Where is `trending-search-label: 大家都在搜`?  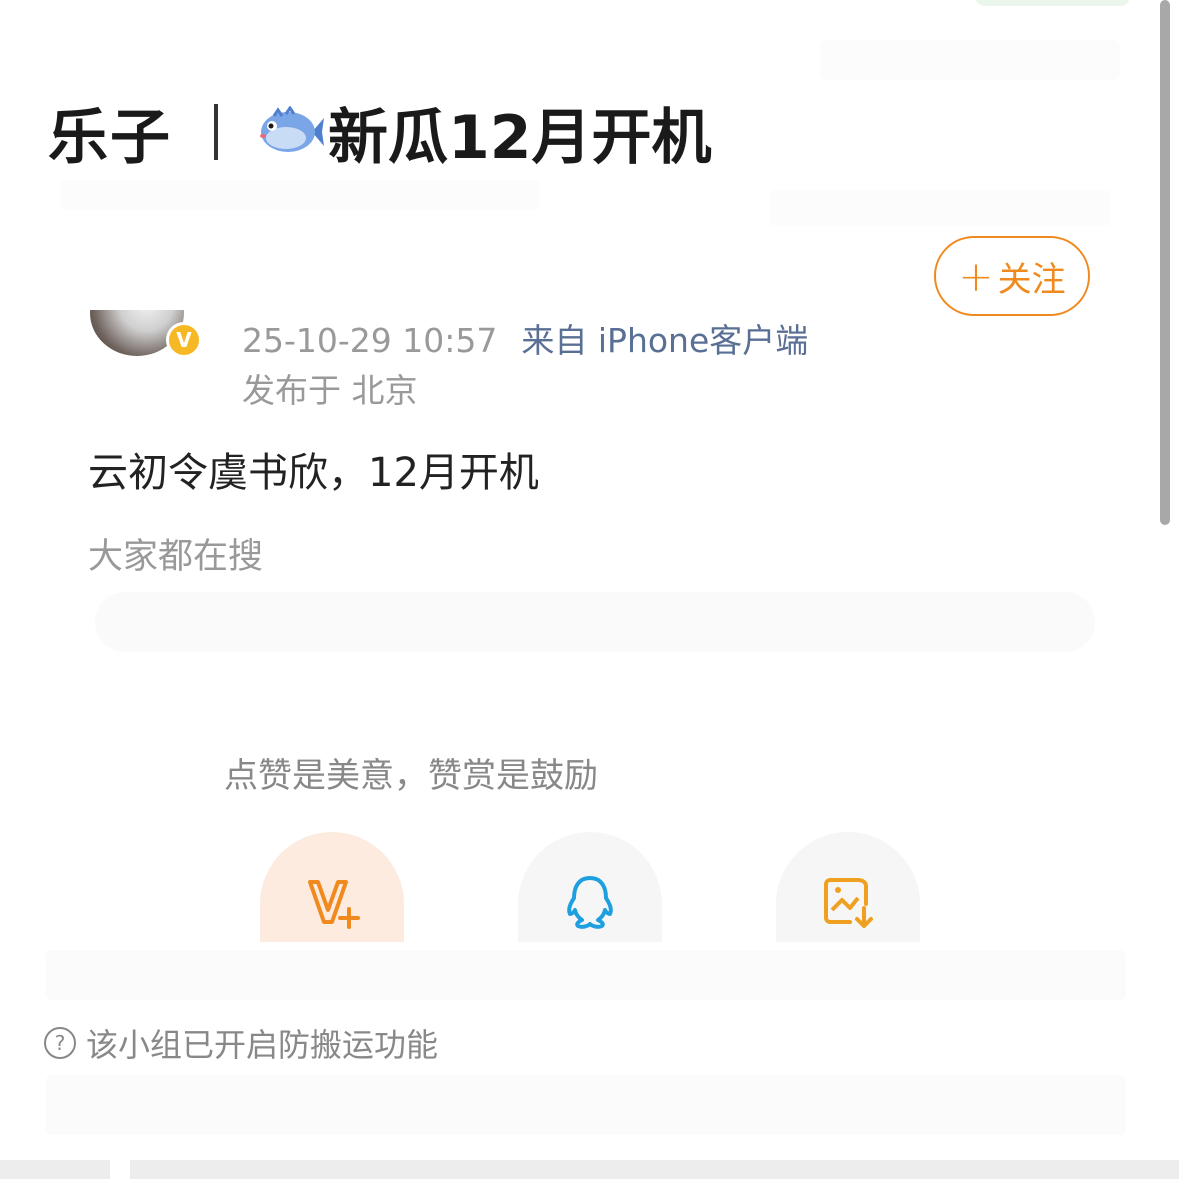
trending-search-label: 大家都在搜 is located at coordinates (176, 557).